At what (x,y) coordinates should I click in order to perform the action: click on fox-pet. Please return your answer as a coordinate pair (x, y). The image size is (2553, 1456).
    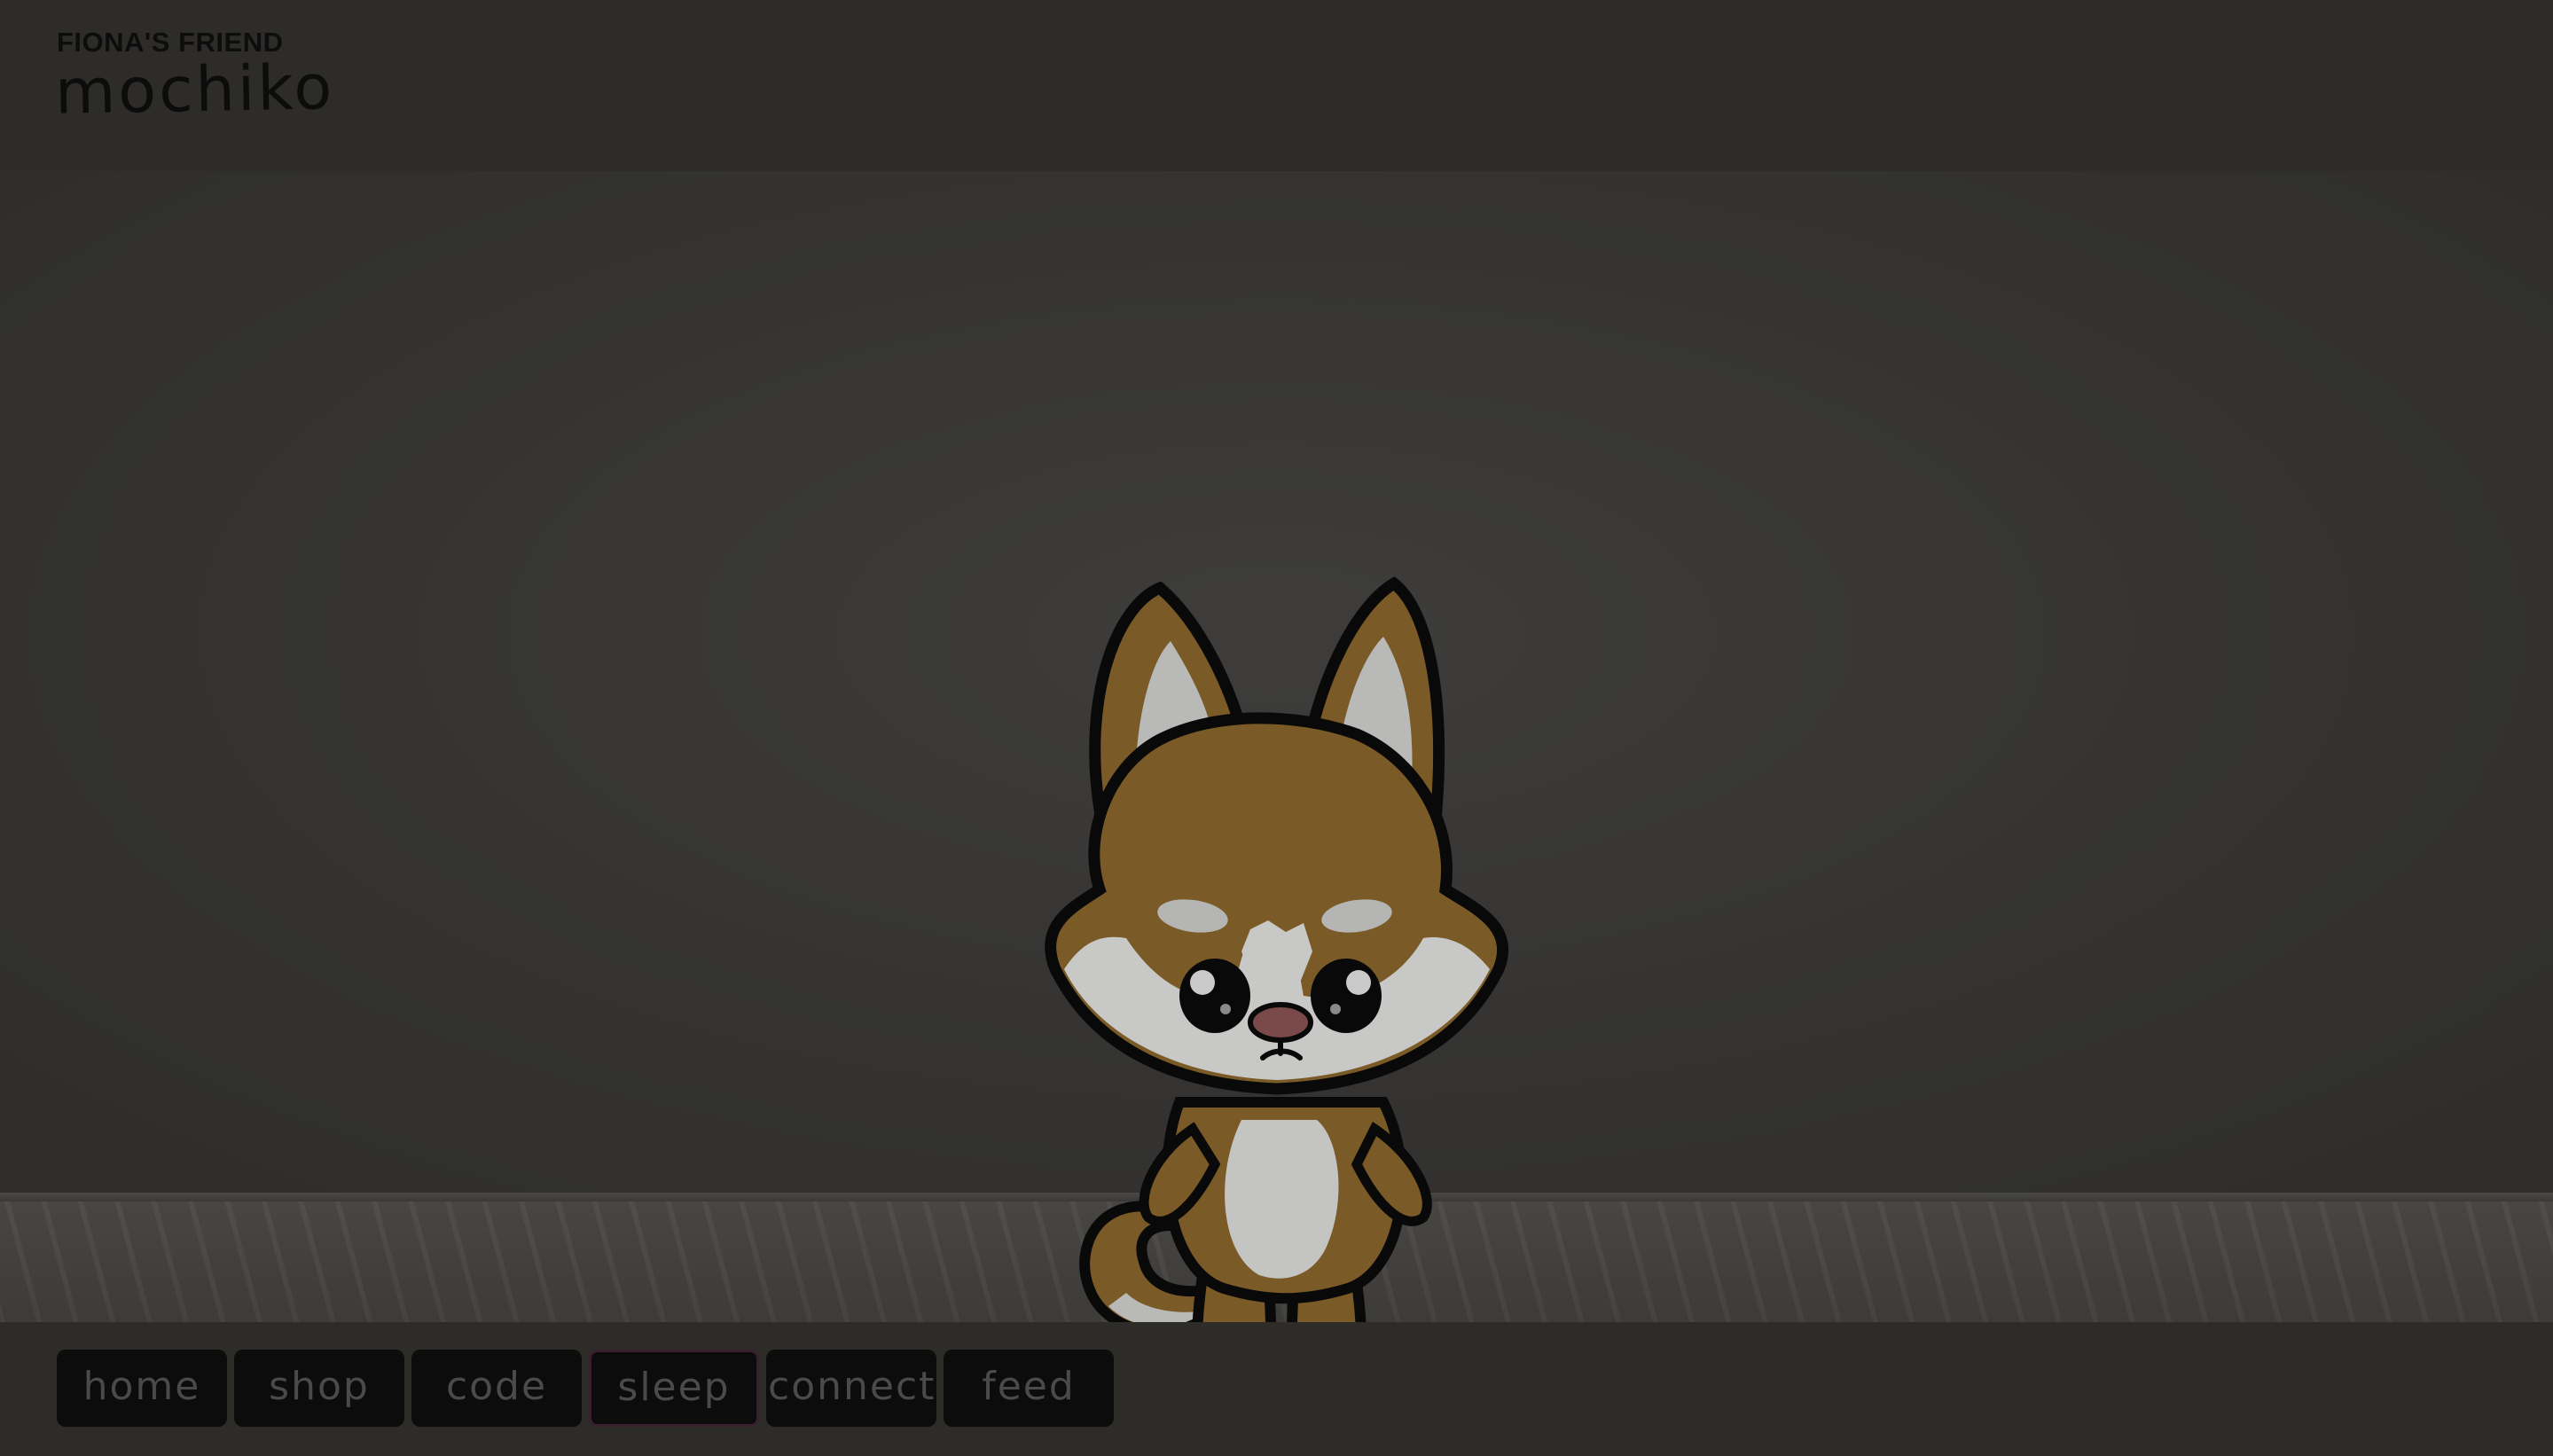
    Looking at the image, I should click on (1277, 875).